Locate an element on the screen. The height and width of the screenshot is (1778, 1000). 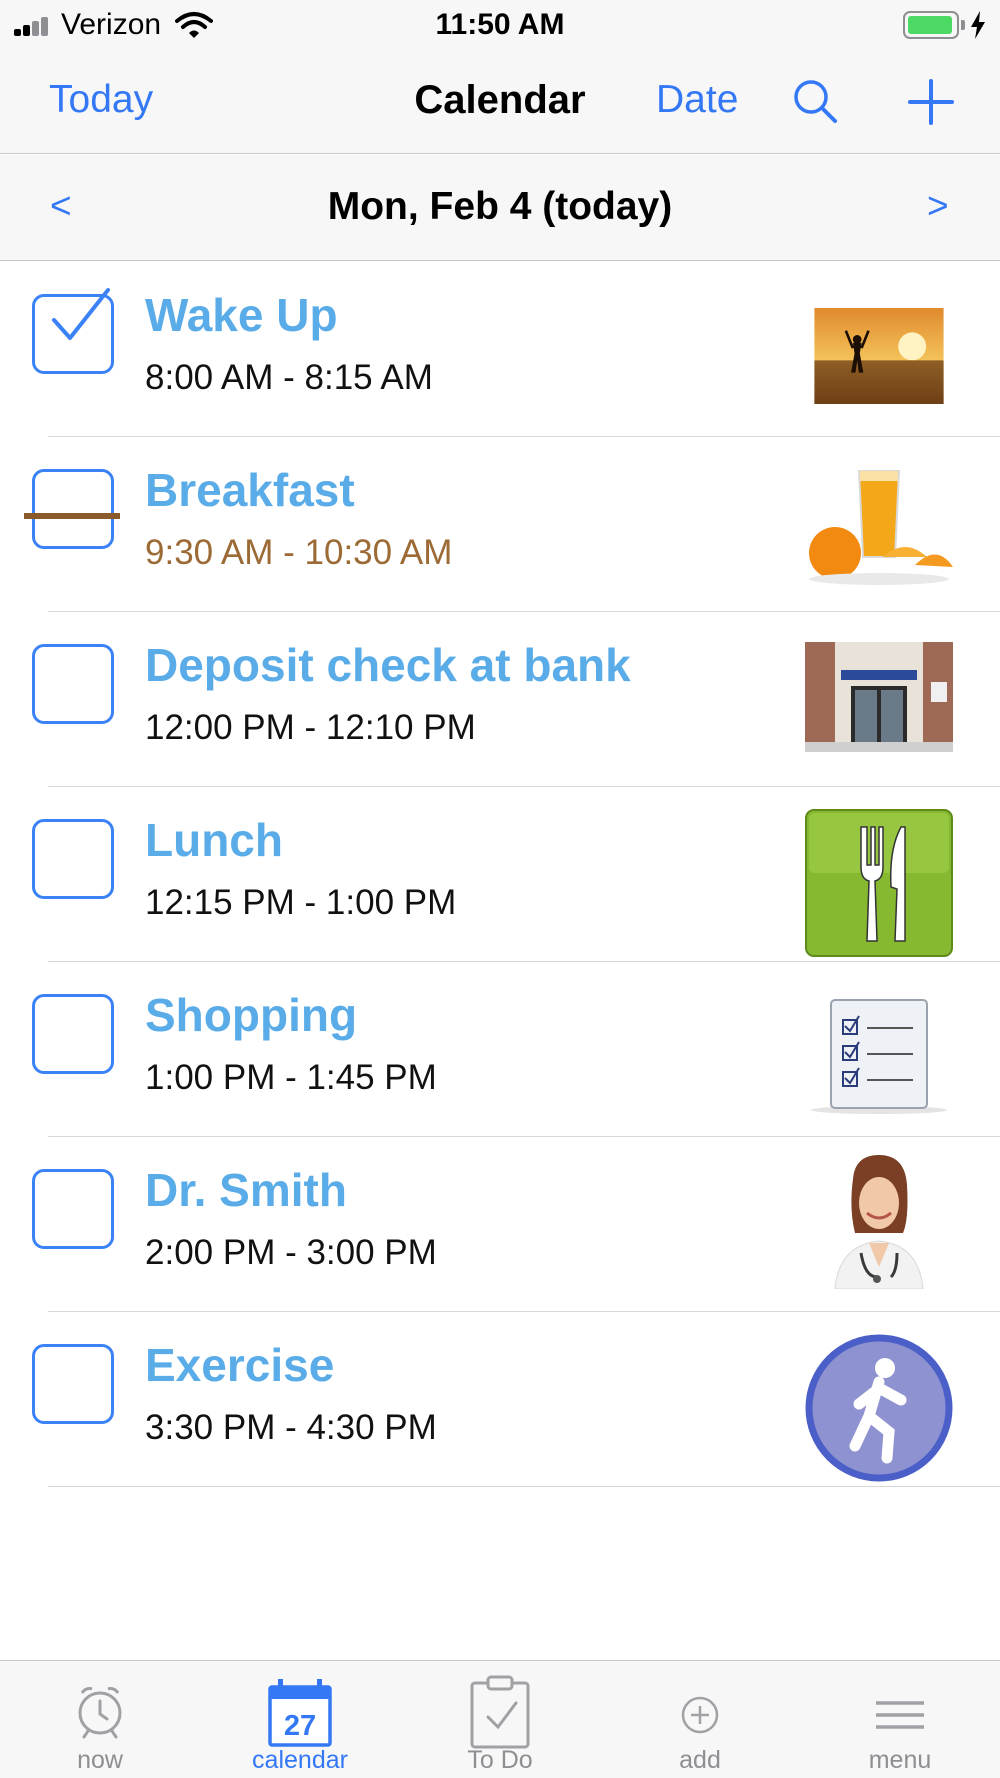
event-row-dr-smith: Dr. Smith 2:00 PM - 3:00 PM is located at coordinates (500, 1224).